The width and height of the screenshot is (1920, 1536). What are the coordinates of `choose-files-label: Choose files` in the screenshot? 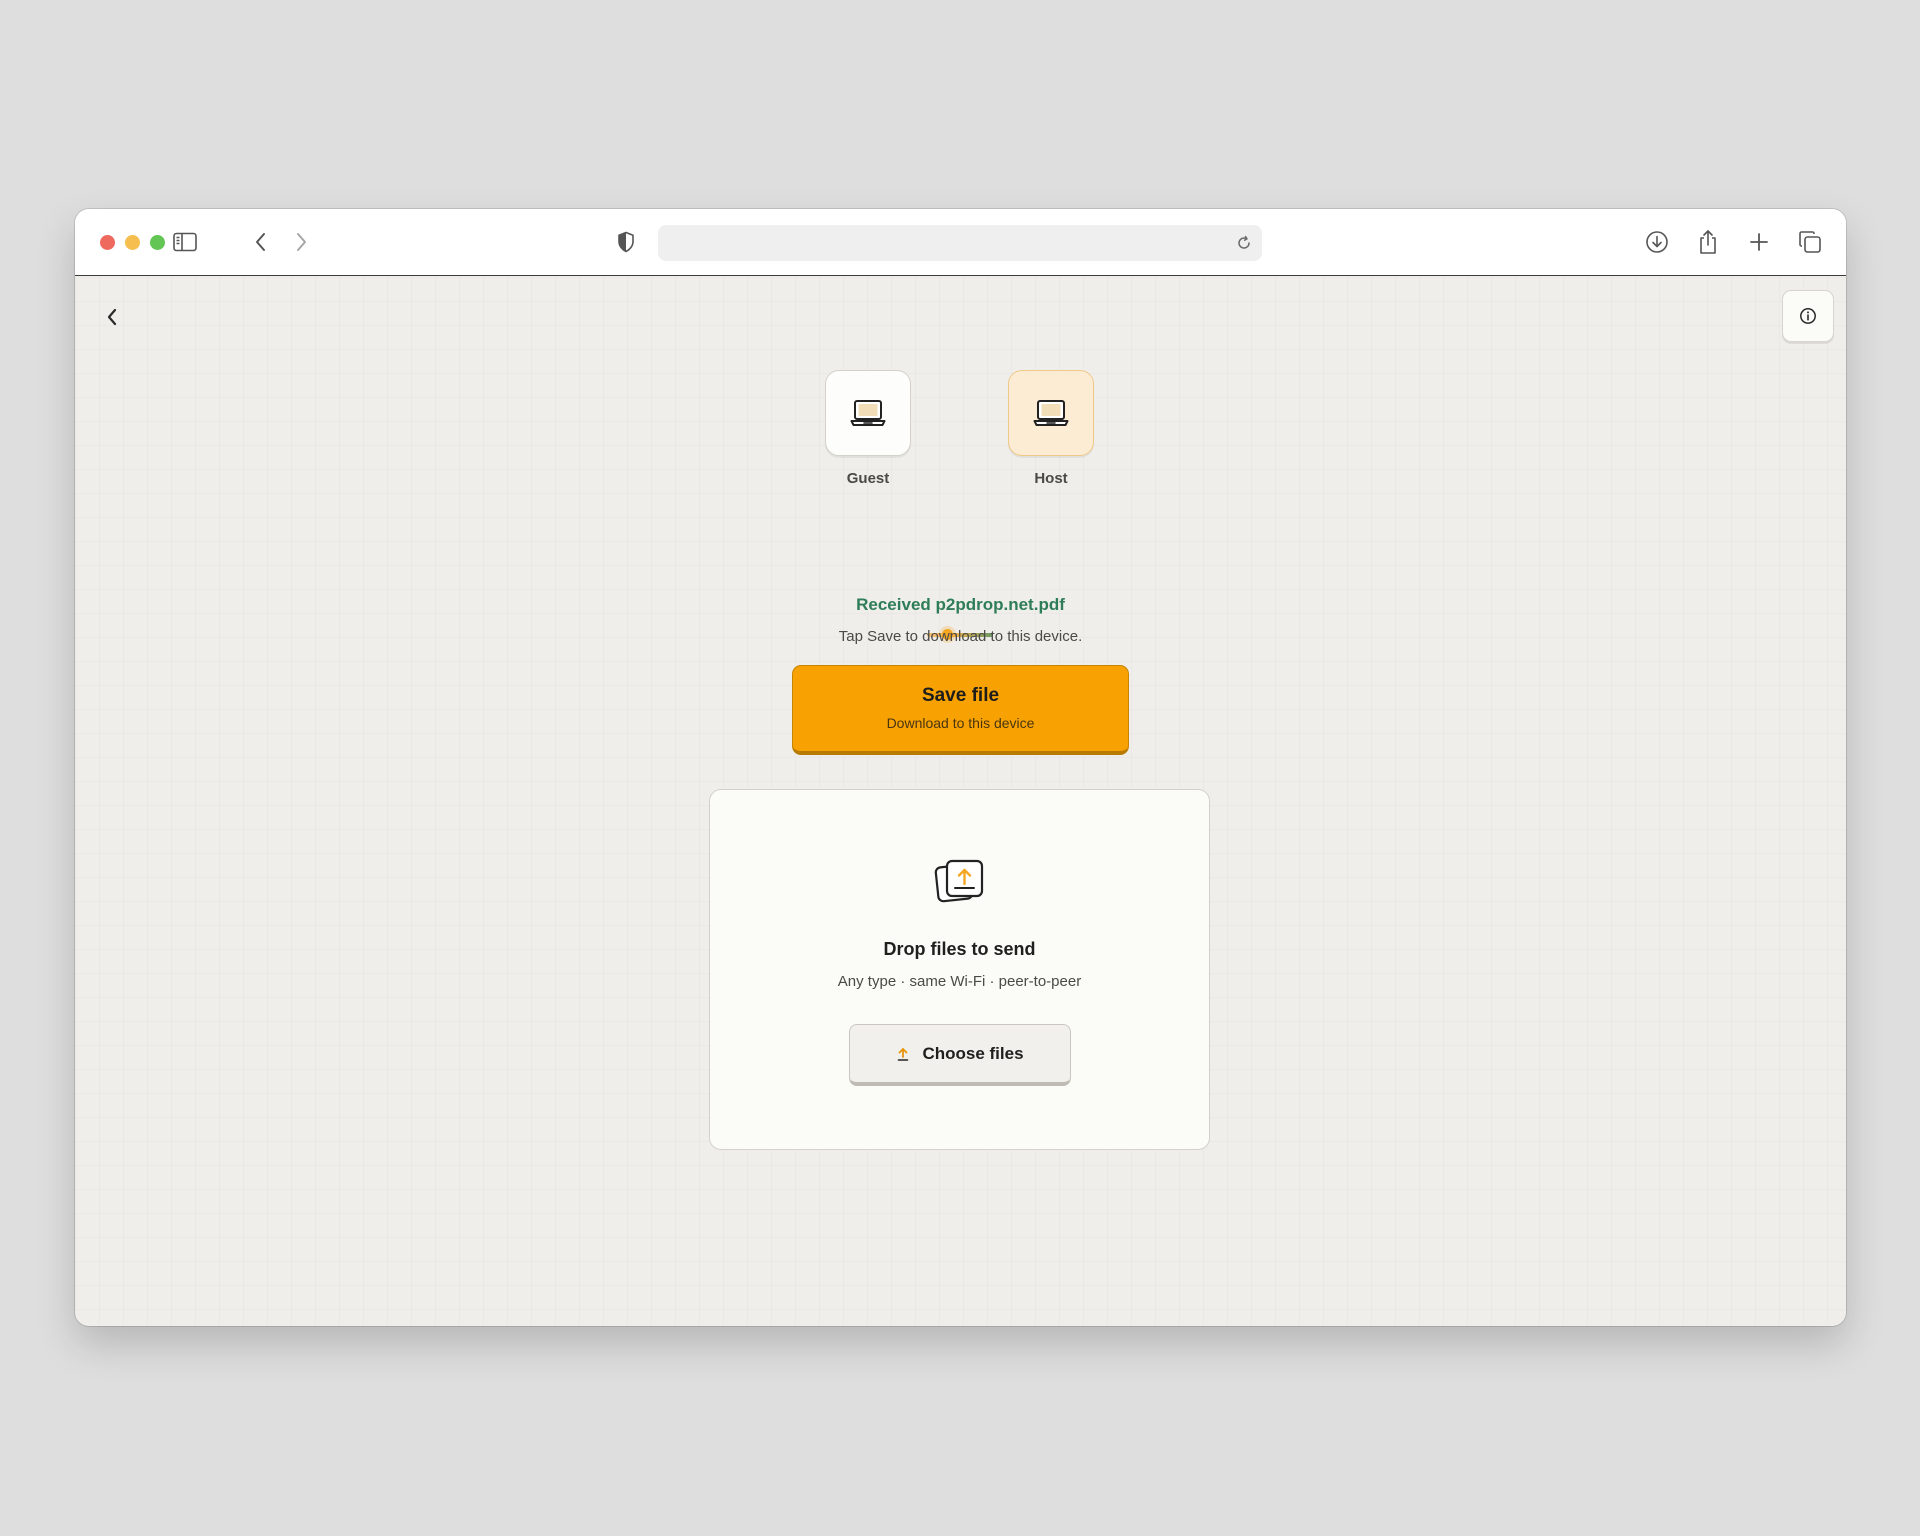 It's located at (973, 1053).